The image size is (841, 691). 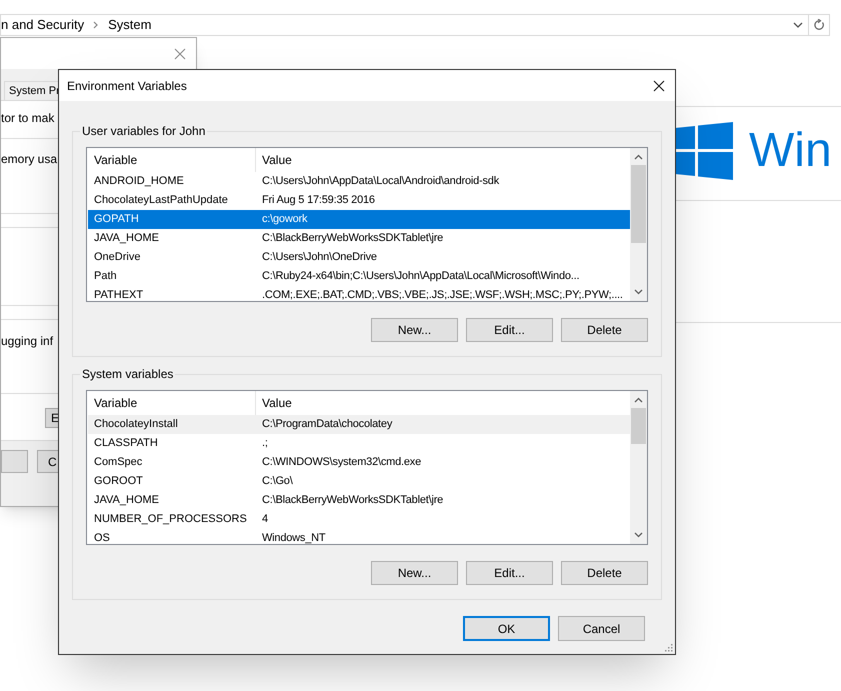 What do you see at coordinates (116, 257) in the screenshot?
I see `variable-name: OneDrive` at bounding box center [116, 257].